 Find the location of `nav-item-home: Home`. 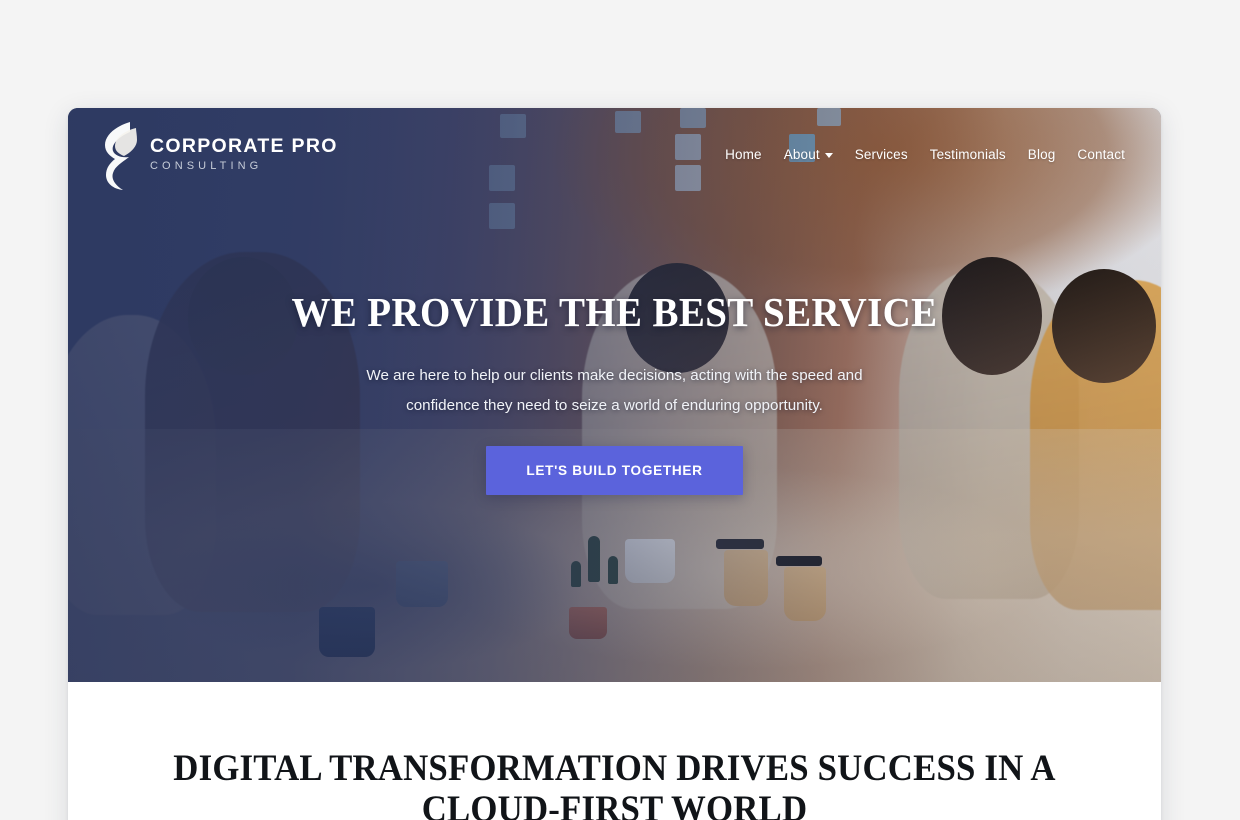

nav-item-home: Home is located at coordinates (743, 154).